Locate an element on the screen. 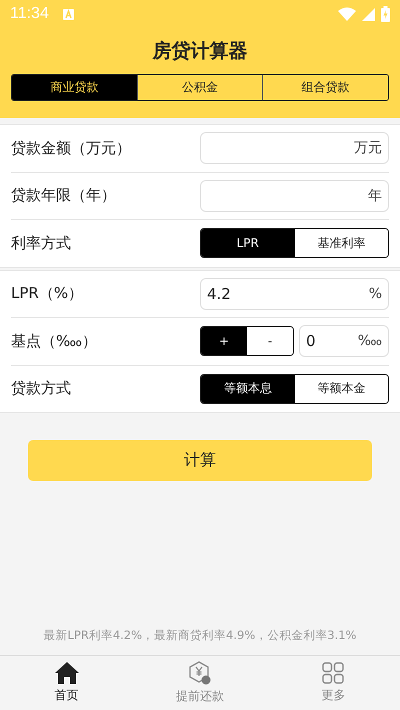  field-label: 贷款年限（年） is located at coordinates (64, 196).